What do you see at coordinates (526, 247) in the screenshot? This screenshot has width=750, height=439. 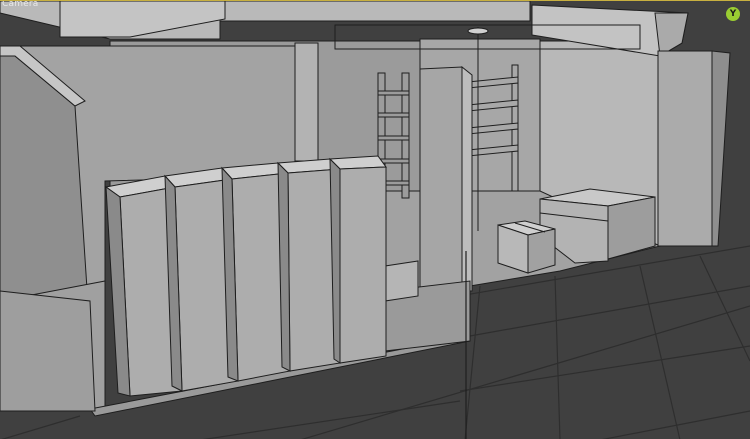 I see `small-crate` at bounding box center [526, 247].